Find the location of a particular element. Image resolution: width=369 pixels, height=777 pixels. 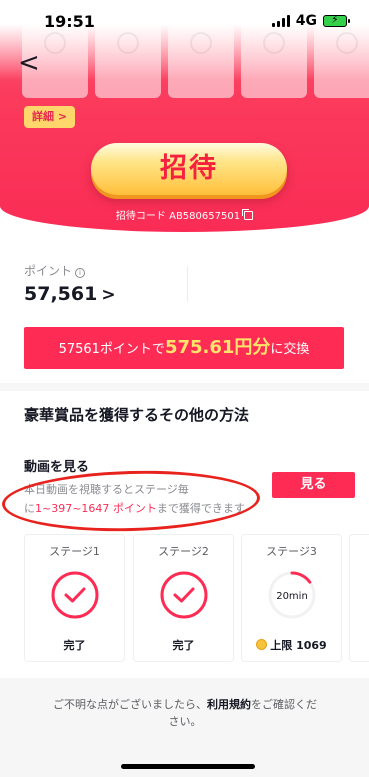

exchange-button: 57561ポイントで575.61円分に交換 is located at coordinates (184, 348).